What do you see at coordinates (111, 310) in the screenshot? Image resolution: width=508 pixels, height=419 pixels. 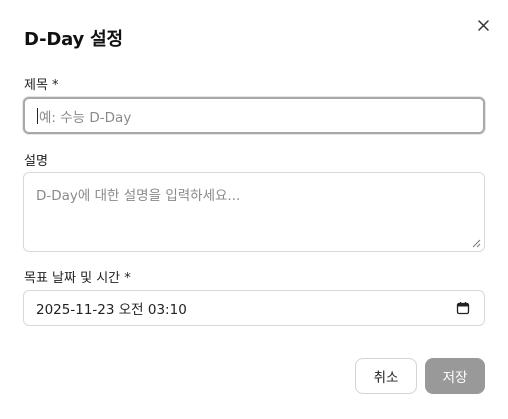 I see `datetime-value: 2025-11-23 오전 03:10` at bounding box center [111, 310].